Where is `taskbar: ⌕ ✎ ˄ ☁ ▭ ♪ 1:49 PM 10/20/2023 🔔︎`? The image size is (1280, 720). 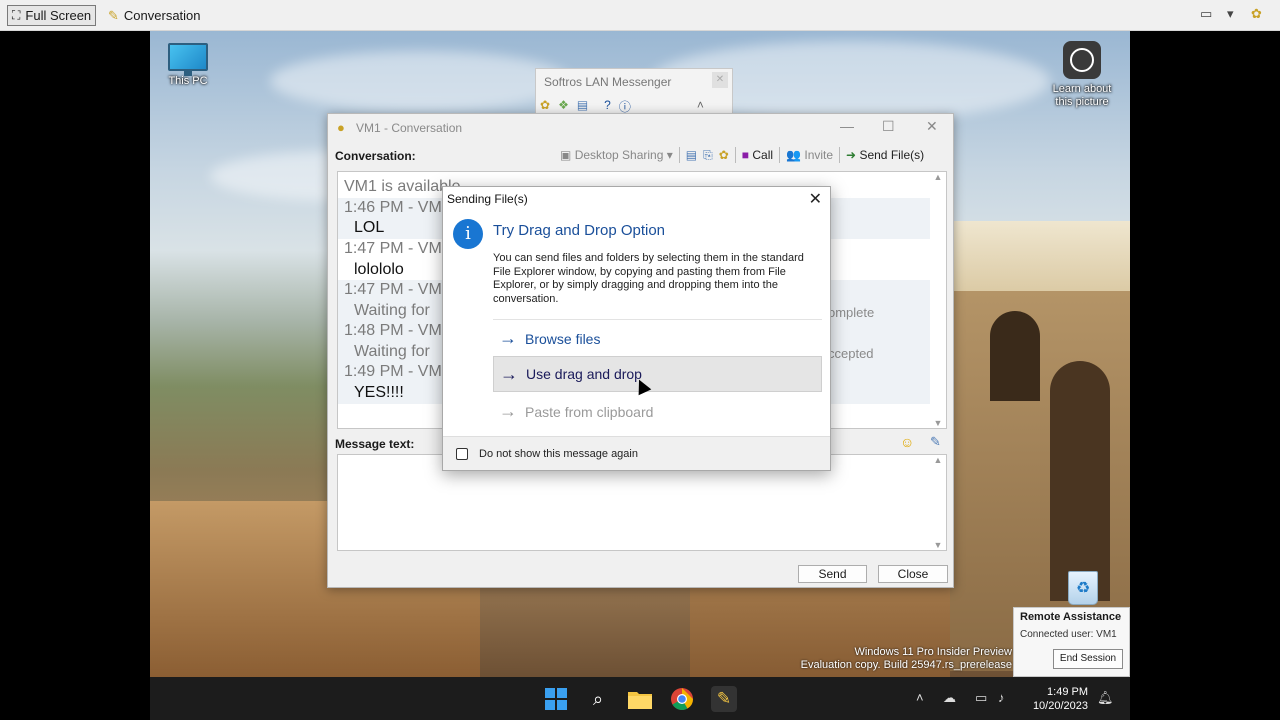 taskbar: ⌕ ✎ ˄ ☁ ▭ ♪ 1:49 PM 10/20/2023 🔔︎ is located at coordinates (640, 698).